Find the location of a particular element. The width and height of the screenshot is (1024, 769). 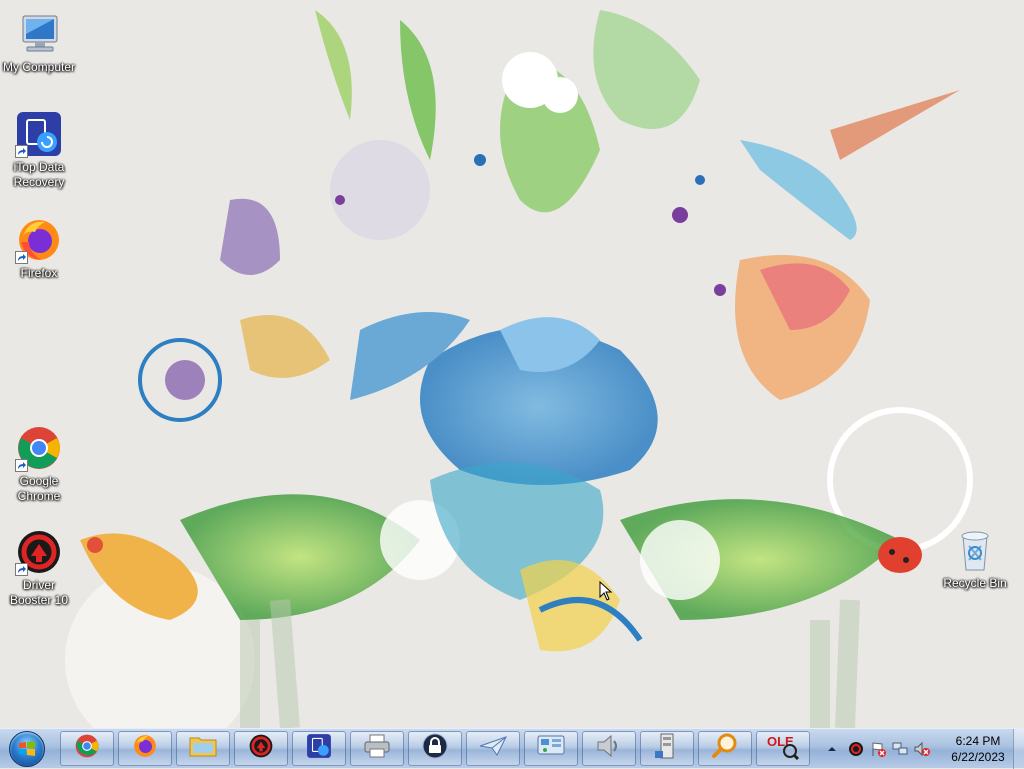

desktop-icon-firefox: Firefox is located at coordinates (39, 248).